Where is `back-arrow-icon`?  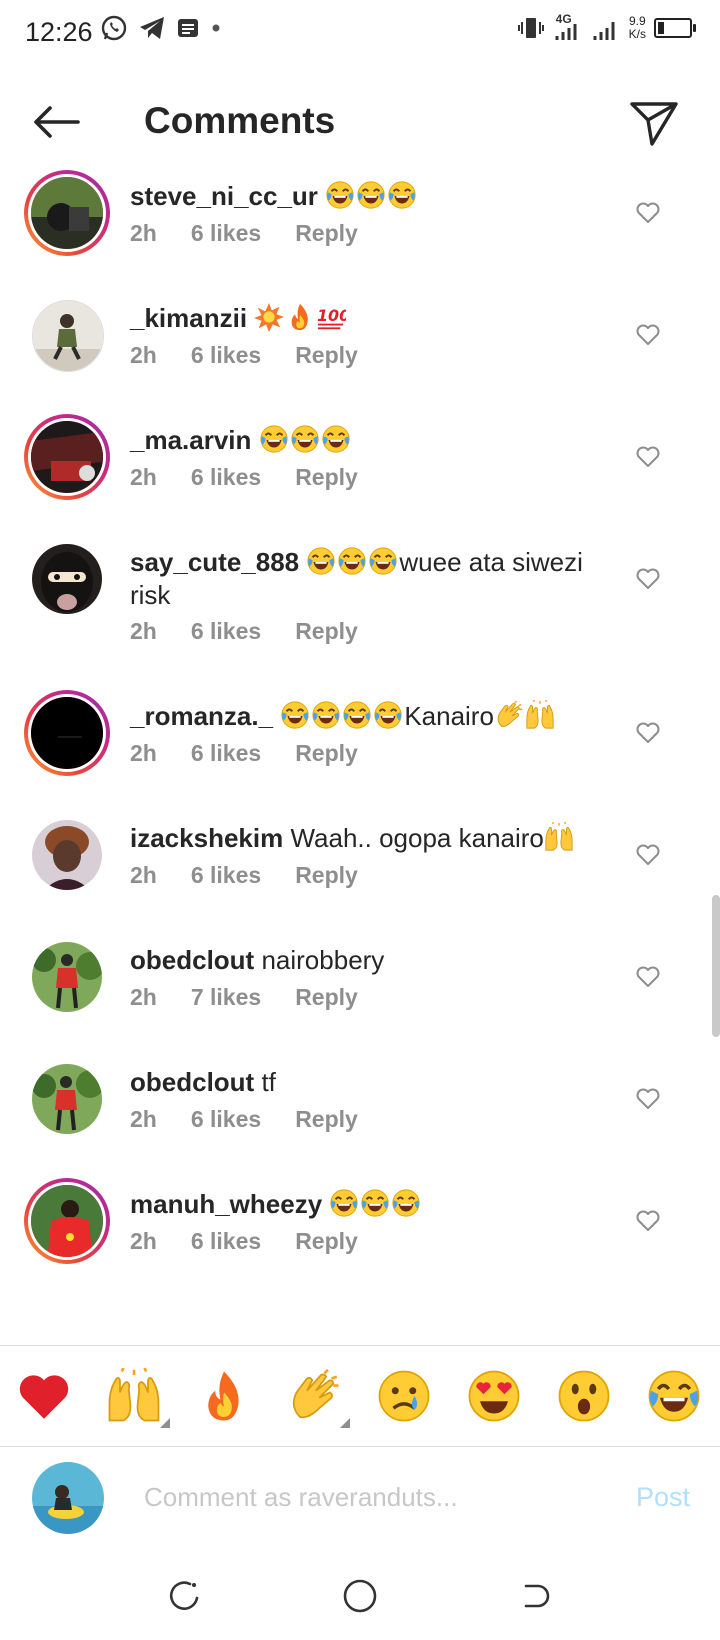 back-arrow-icon is located at coordinates (56, 122).